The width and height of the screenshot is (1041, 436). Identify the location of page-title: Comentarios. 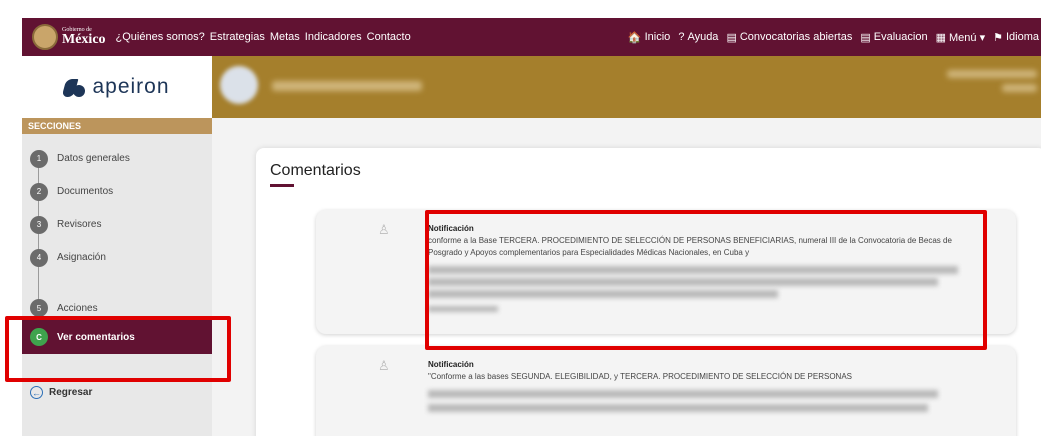
(315, 170).